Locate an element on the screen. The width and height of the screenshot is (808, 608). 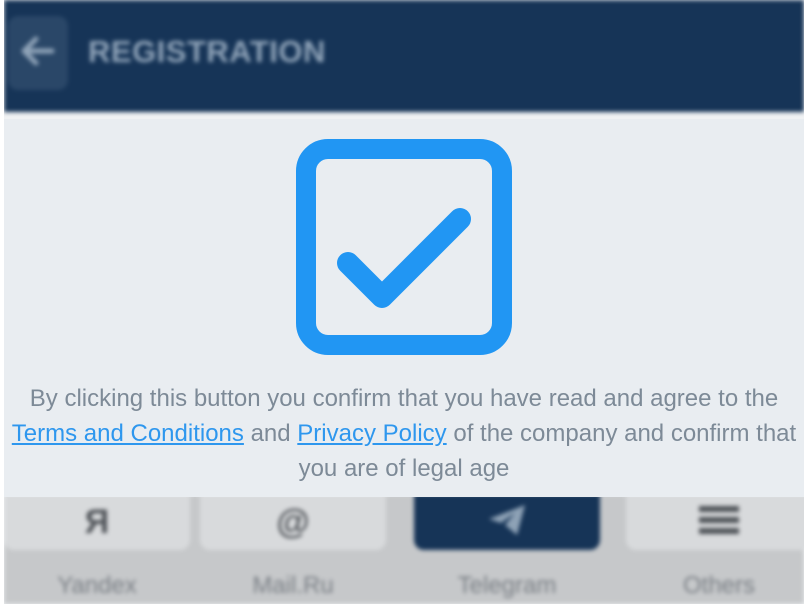
consent-and: and is located at coordinates (270, 433).